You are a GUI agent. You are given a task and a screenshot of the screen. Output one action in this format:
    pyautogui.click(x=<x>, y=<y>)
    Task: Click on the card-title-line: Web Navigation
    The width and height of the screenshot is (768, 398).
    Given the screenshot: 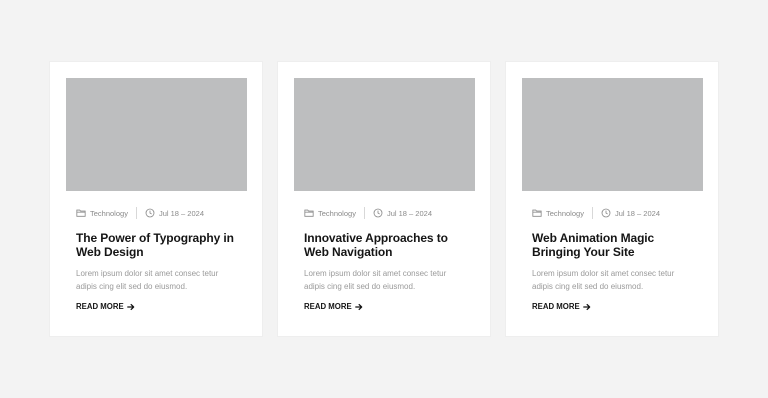 What is the action you would take?
    pyautogui.click(x=348, y=252)
    